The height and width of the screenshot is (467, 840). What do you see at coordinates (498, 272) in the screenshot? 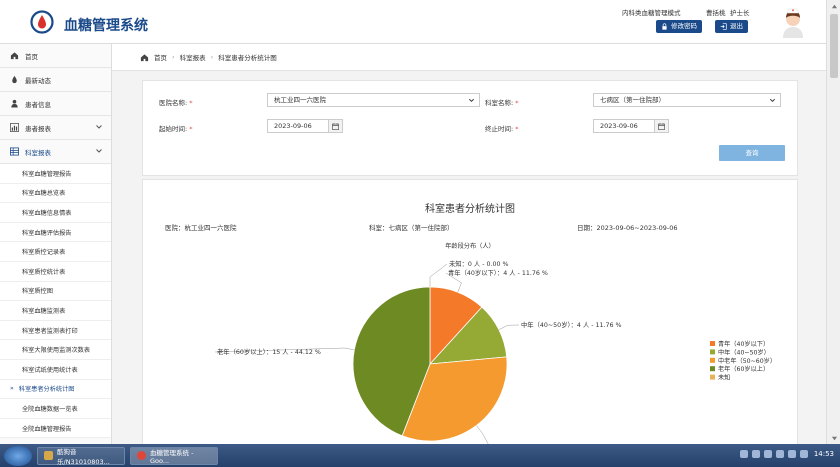
I see `pie-data-label: 青年（40岁以下）：4 人 - 11.76 %` at bounding box center [498, 272].